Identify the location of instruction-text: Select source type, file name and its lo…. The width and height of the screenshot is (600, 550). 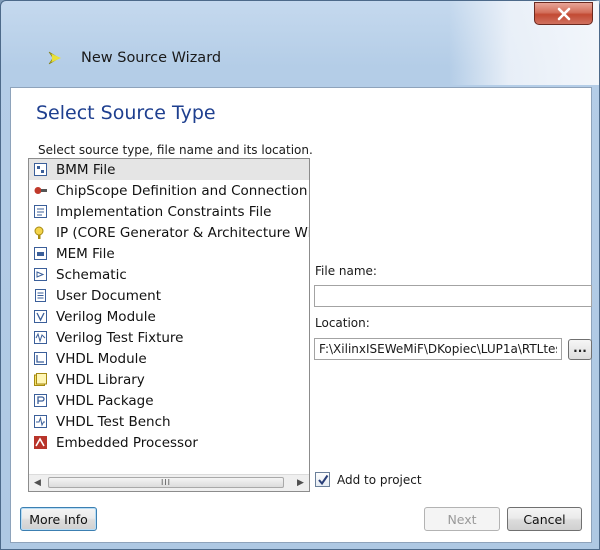
(175, 150).